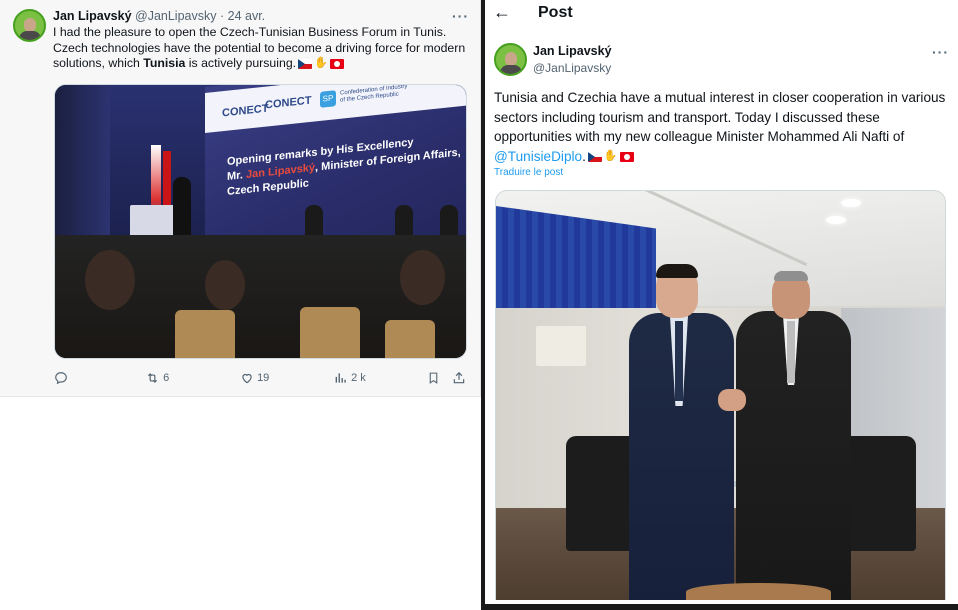 The height and width of the screenshot is (610, 958). What do you see at coordinates (236, 176) in the screenshot?
I see `slide-line-2-pre: Mr.` at bounding box center [236, 176].